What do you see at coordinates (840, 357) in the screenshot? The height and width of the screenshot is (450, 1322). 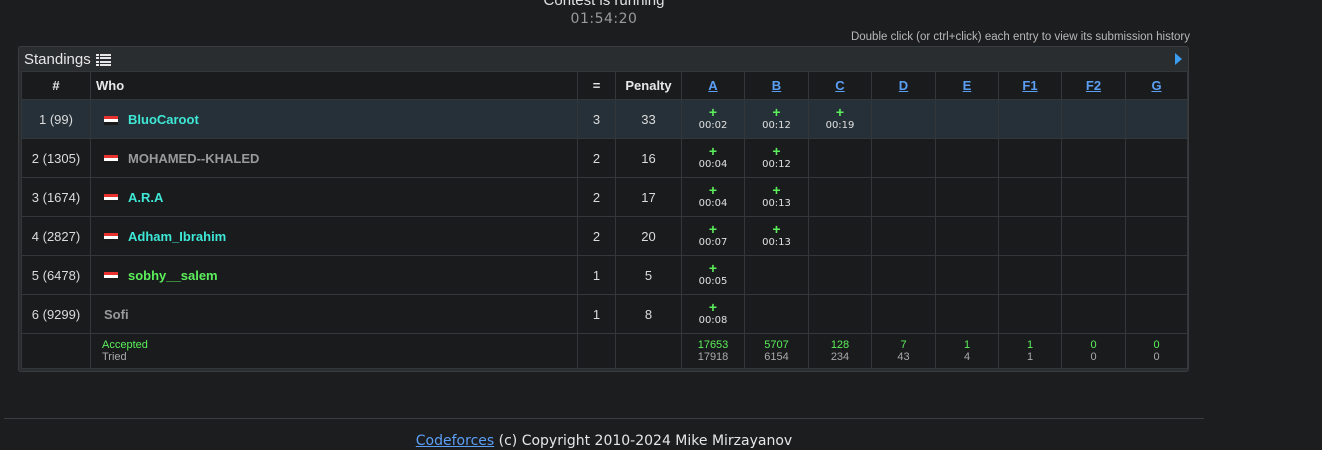 I see `tried-count: 234` at bounding box center [840, 357].